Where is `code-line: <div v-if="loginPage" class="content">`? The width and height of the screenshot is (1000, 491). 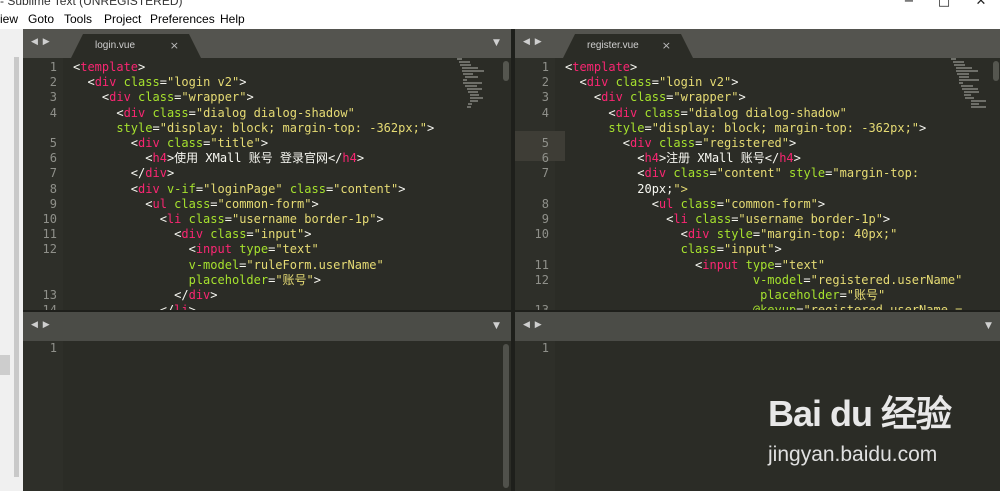 code-line: <div v-if="loginPage" class="content"> is located at coordinates (239, 188).